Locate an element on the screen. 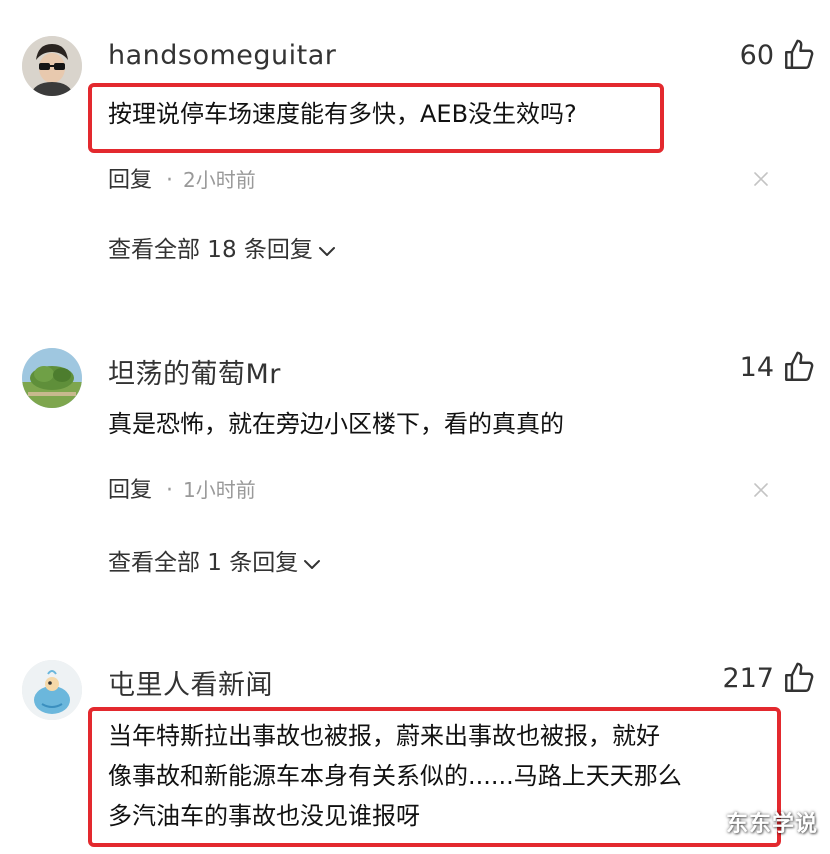 This screenshot has width=830, height=854. comment-text: 真是恐怖，就在旁边小区楼下，看的真真的 is located at coordinates (336, 424).